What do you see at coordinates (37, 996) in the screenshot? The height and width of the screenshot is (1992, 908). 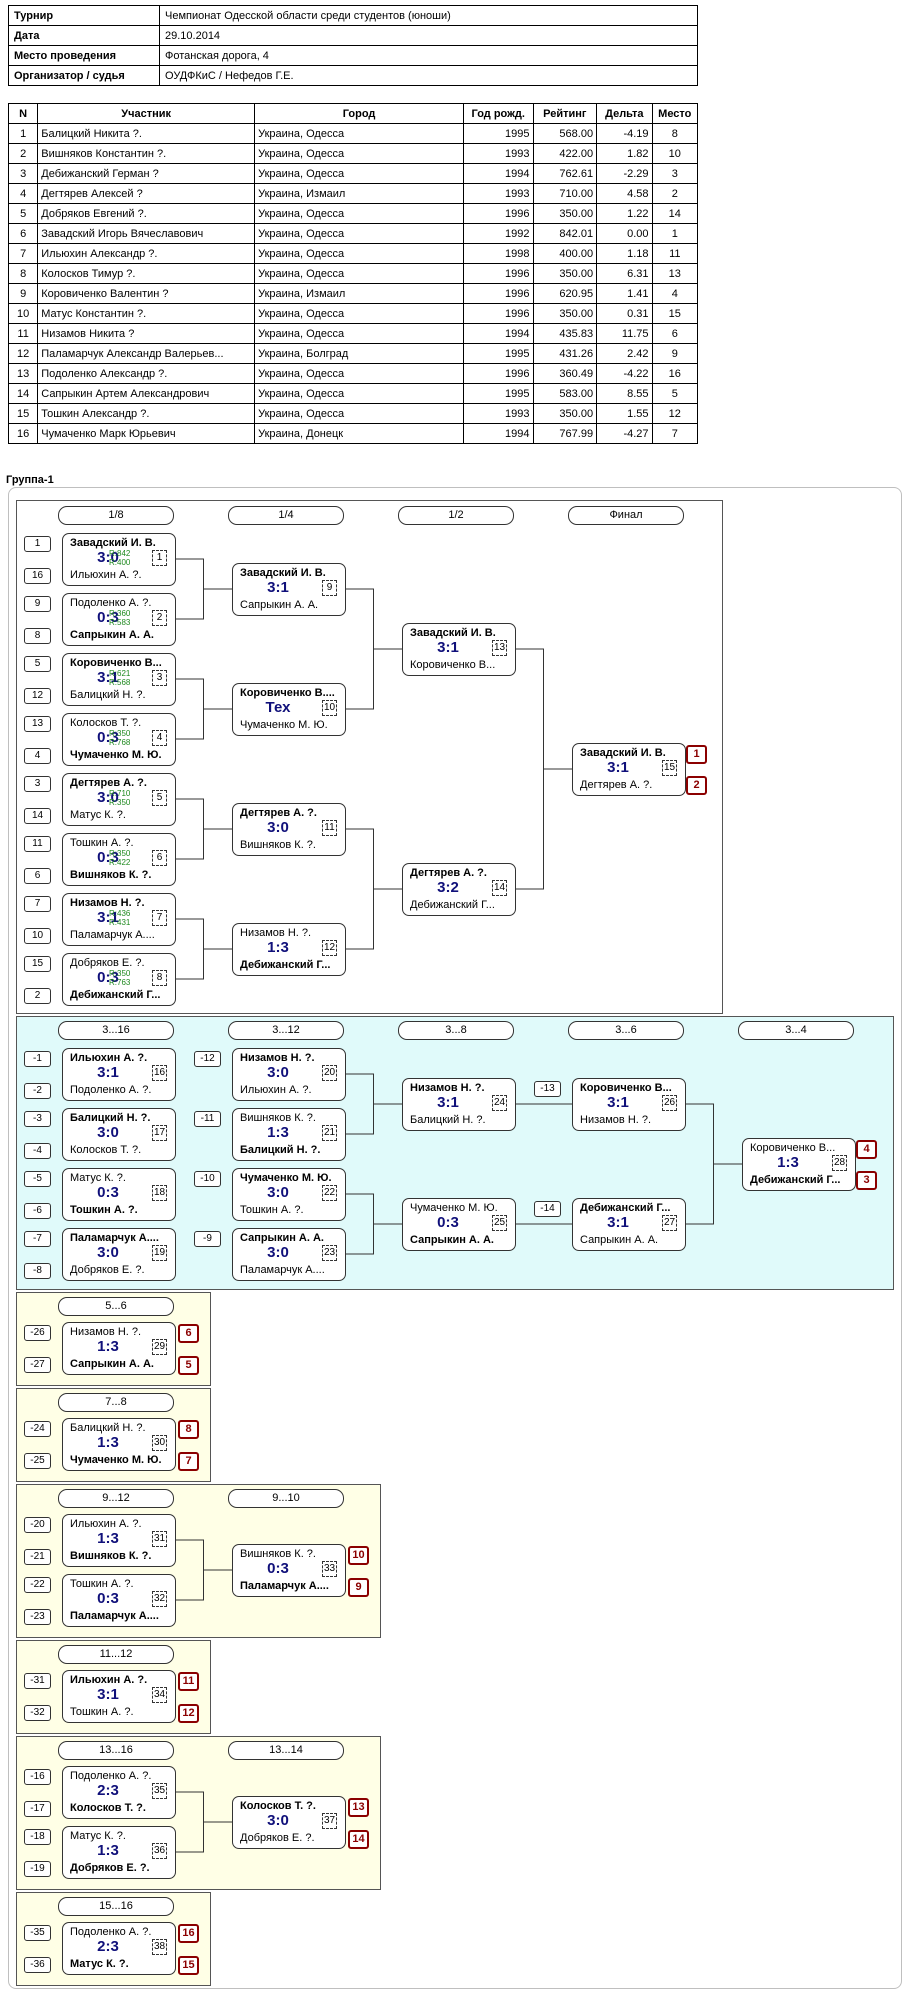 I see `seed-number: 2` at bounding box center [37, 996].